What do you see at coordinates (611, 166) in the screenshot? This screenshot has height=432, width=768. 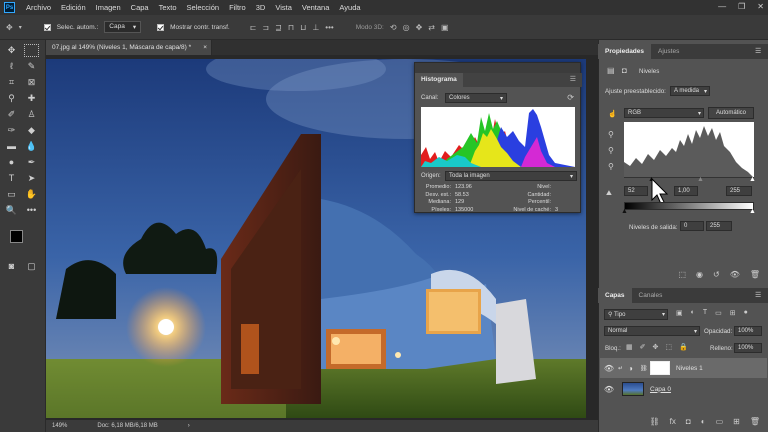 I see `white-eyedropper-icon: ⚲` at bounding box center [611, 166].